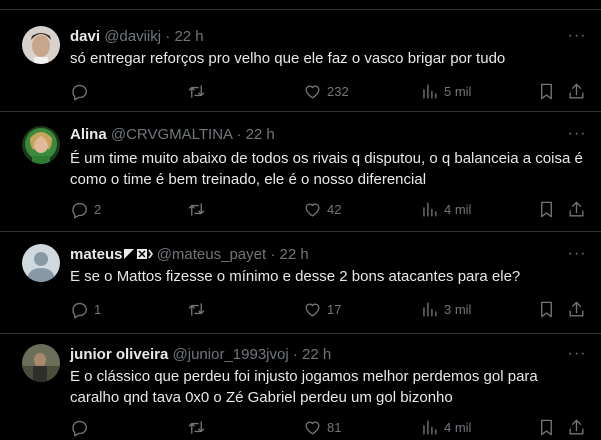 The image size is (601, 440). What do you see at coordinates (211, 254) in the screenshot?
I see `user-handle: @mateus_payet` at bounding box center [211, 254].